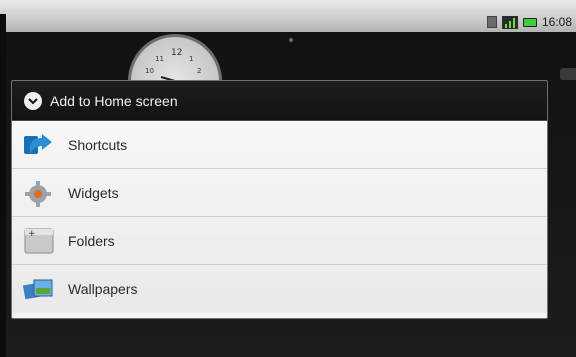 The height and width of the screenshot is (357, 576). What do you see at coordinates (40, 241) in the screenshot?
I see `folder-icon: +` at bounding box center [40, 241].